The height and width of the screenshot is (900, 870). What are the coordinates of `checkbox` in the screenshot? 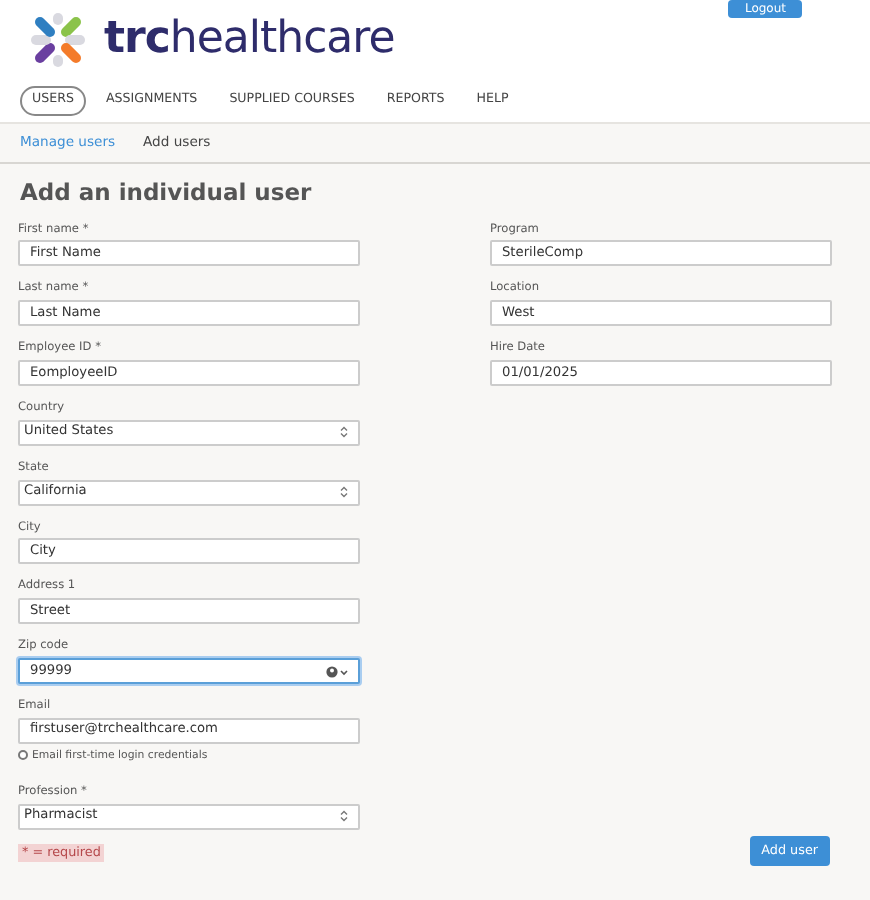 It's located at (23, 755).